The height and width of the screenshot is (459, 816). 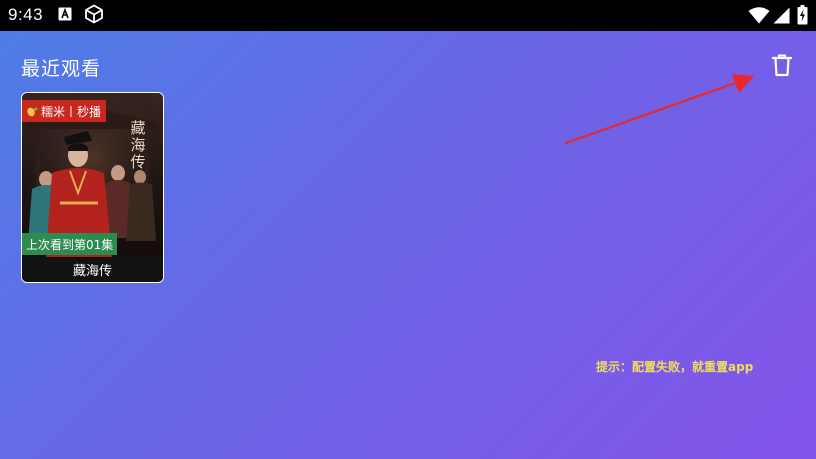 I want to click on clear-history-button, so click(x=782, y=65).